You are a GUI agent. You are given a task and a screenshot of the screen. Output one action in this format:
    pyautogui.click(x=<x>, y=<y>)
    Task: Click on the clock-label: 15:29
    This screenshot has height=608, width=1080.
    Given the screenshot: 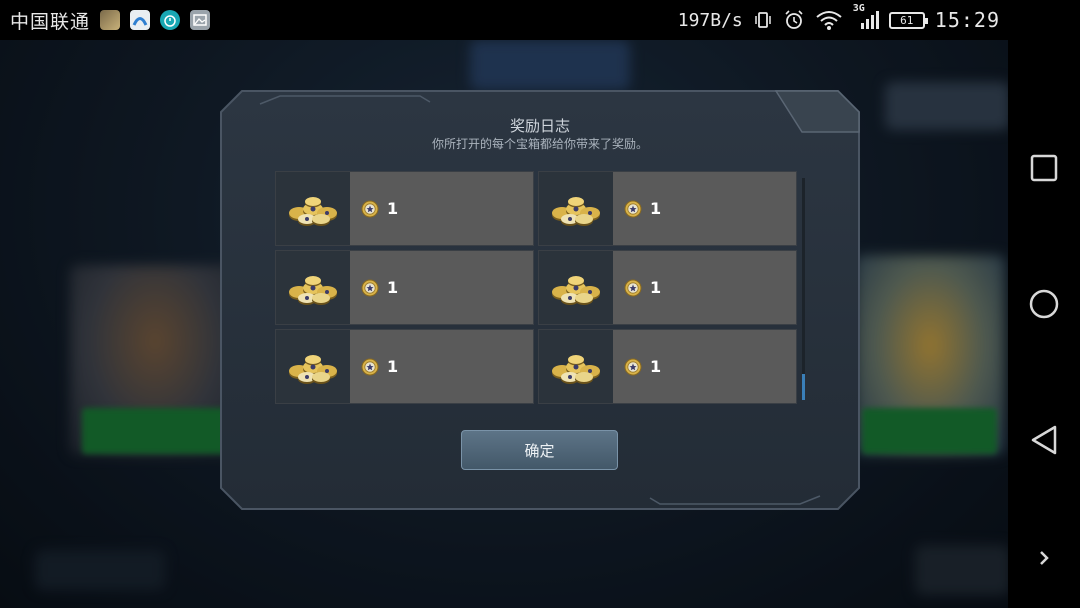 What is the action you would take?
    pyautogui.click(x=967, y=20)
    